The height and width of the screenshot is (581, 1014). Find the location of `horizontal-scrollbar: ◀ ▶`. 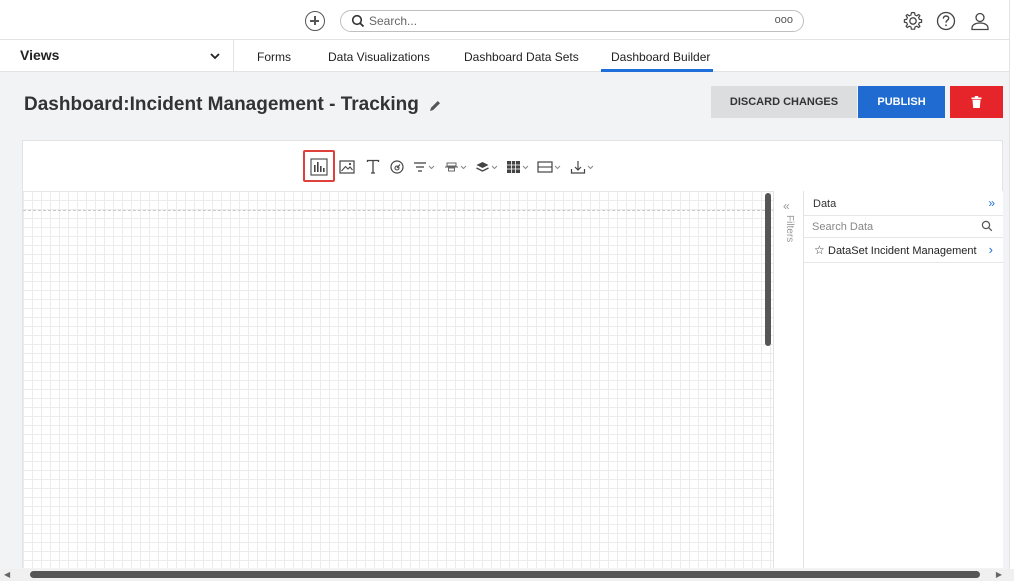

horizontal-scrollbar: ◀ ▶ is located at coordinates (507, 575).